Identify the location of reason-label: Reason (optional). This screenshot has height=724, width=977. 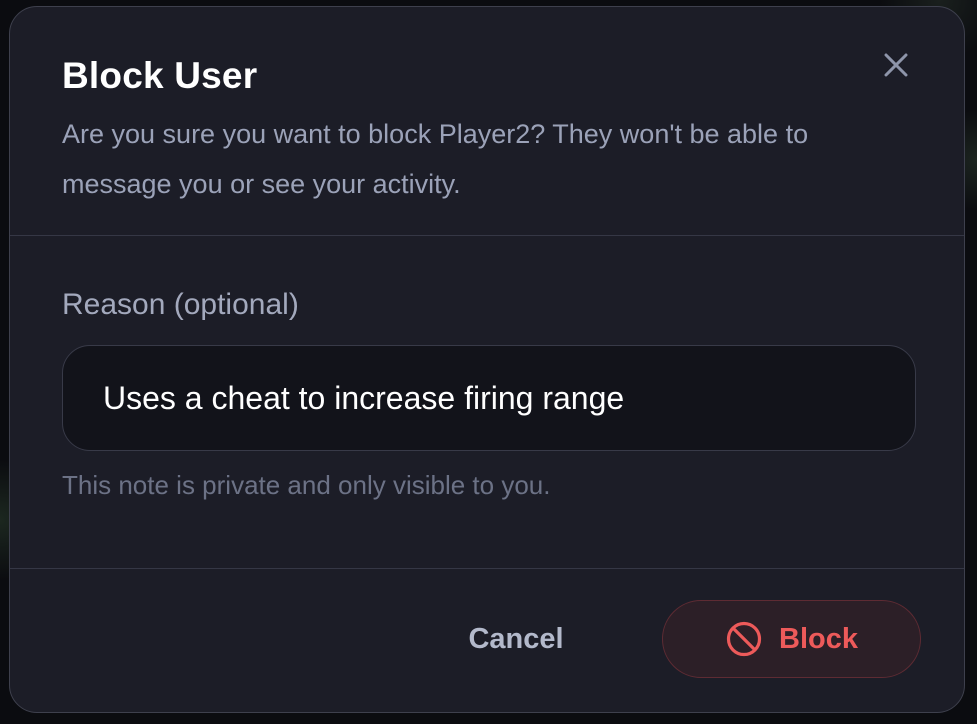
(180, 304).